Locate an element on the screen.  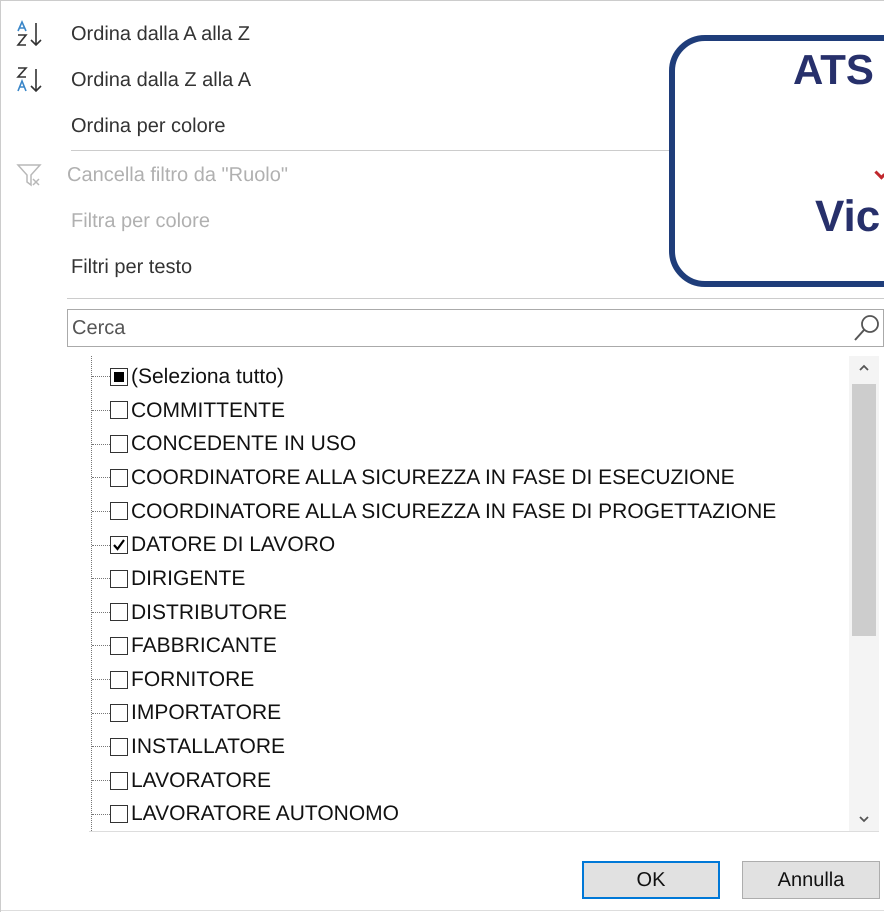
list-item-label: (Seleziona tutto) is located at coordinates (207, 377).